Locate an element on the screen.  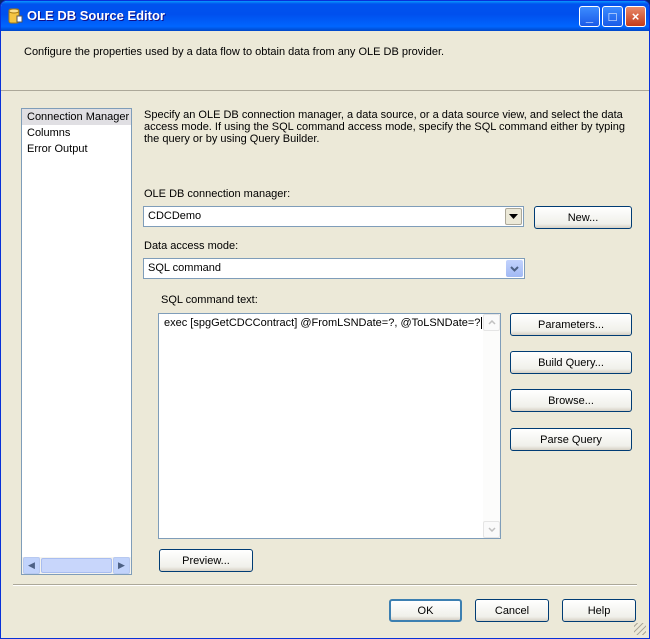
chevron-left-icon: ◀ is located at coordinates (31, 565).